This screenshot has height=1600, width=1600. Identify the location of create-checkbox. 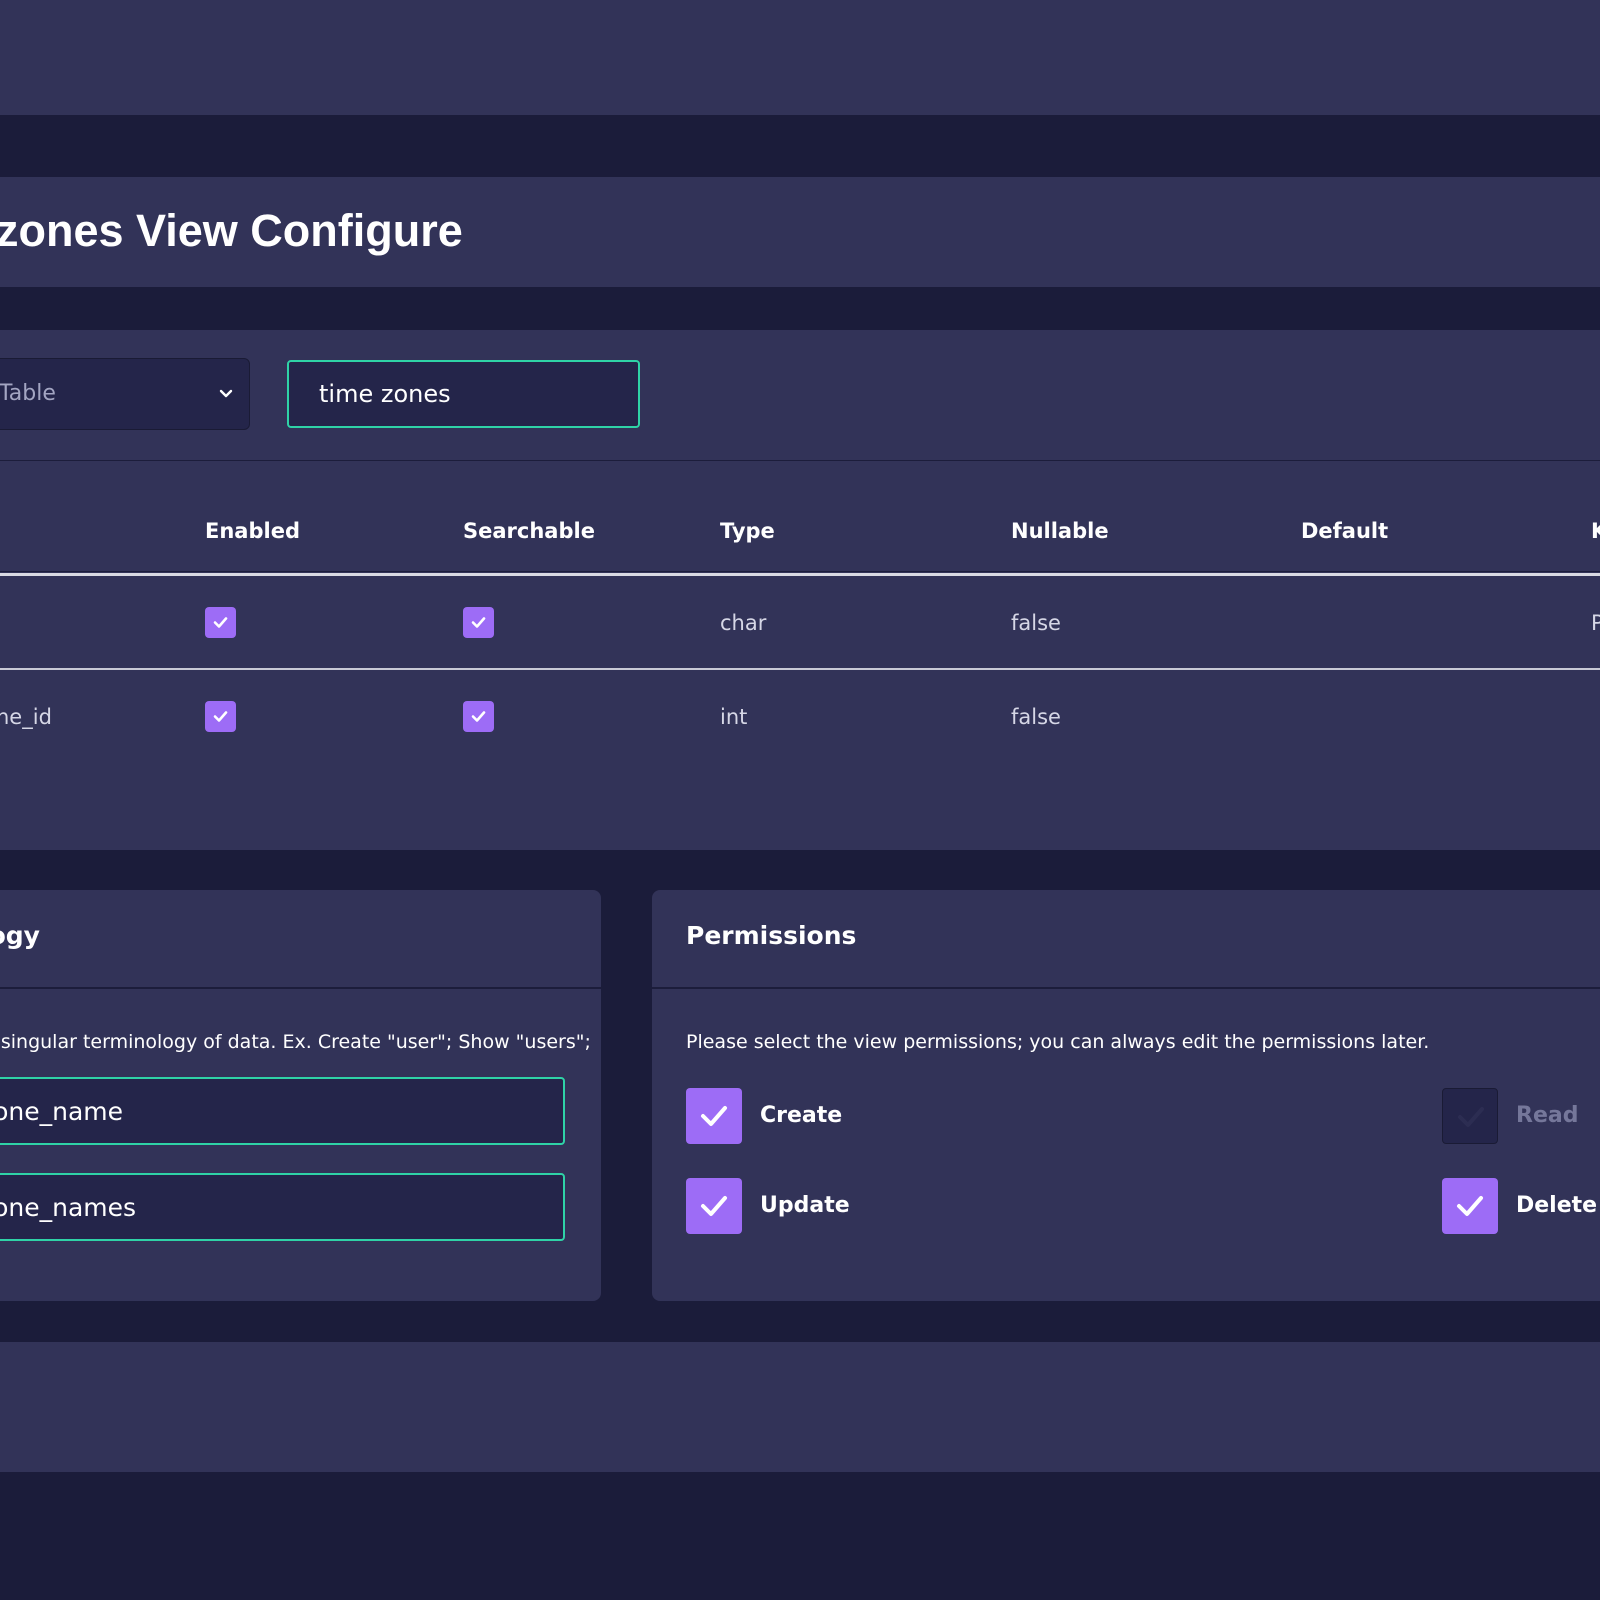
(714, 1116).